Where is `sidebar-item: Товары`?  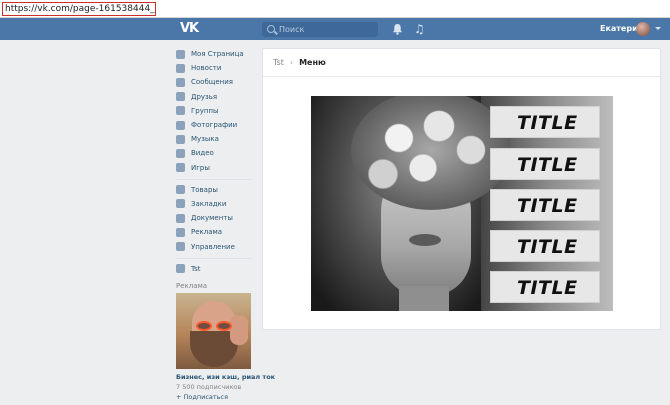 sidebar-item: Товары is located at coordinates (216, 190).